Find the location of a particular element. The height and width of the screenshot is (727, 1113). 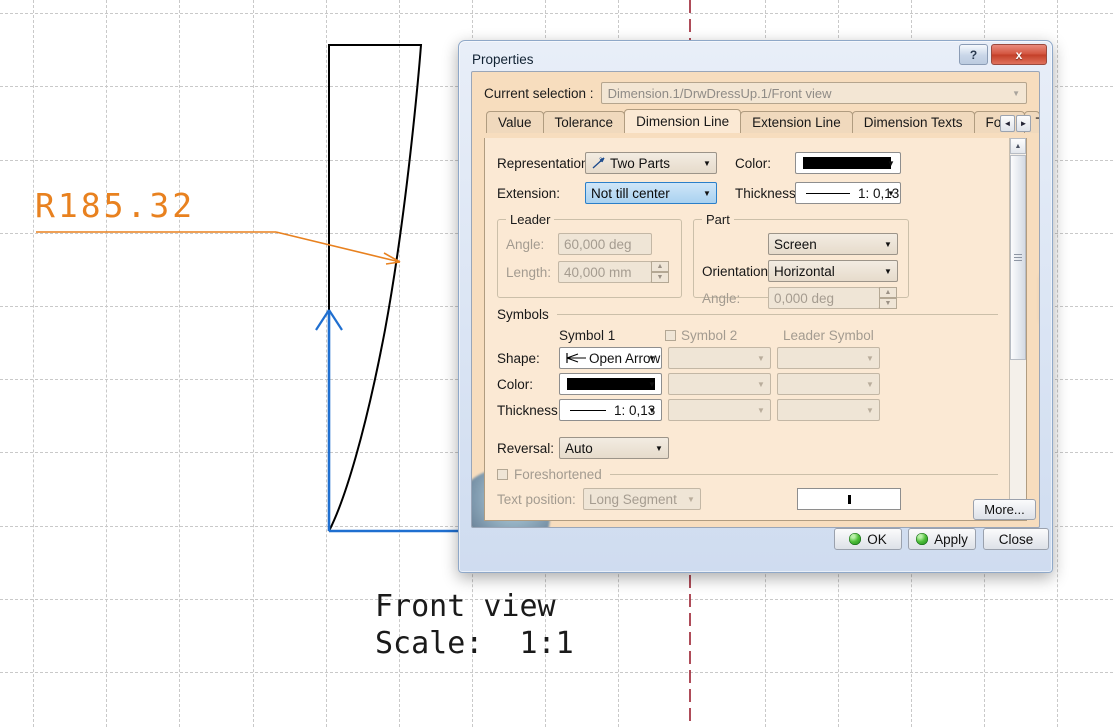

current-selection-field: Dimension.1/DrwDressUp.1/Front view ▼ is located at coordinates (813, 93).